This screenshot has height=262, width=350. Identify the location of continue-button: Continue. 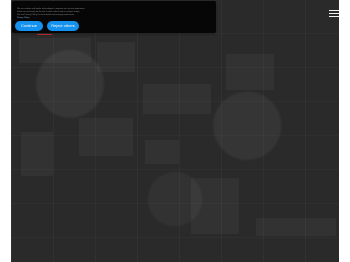
(29, 26).